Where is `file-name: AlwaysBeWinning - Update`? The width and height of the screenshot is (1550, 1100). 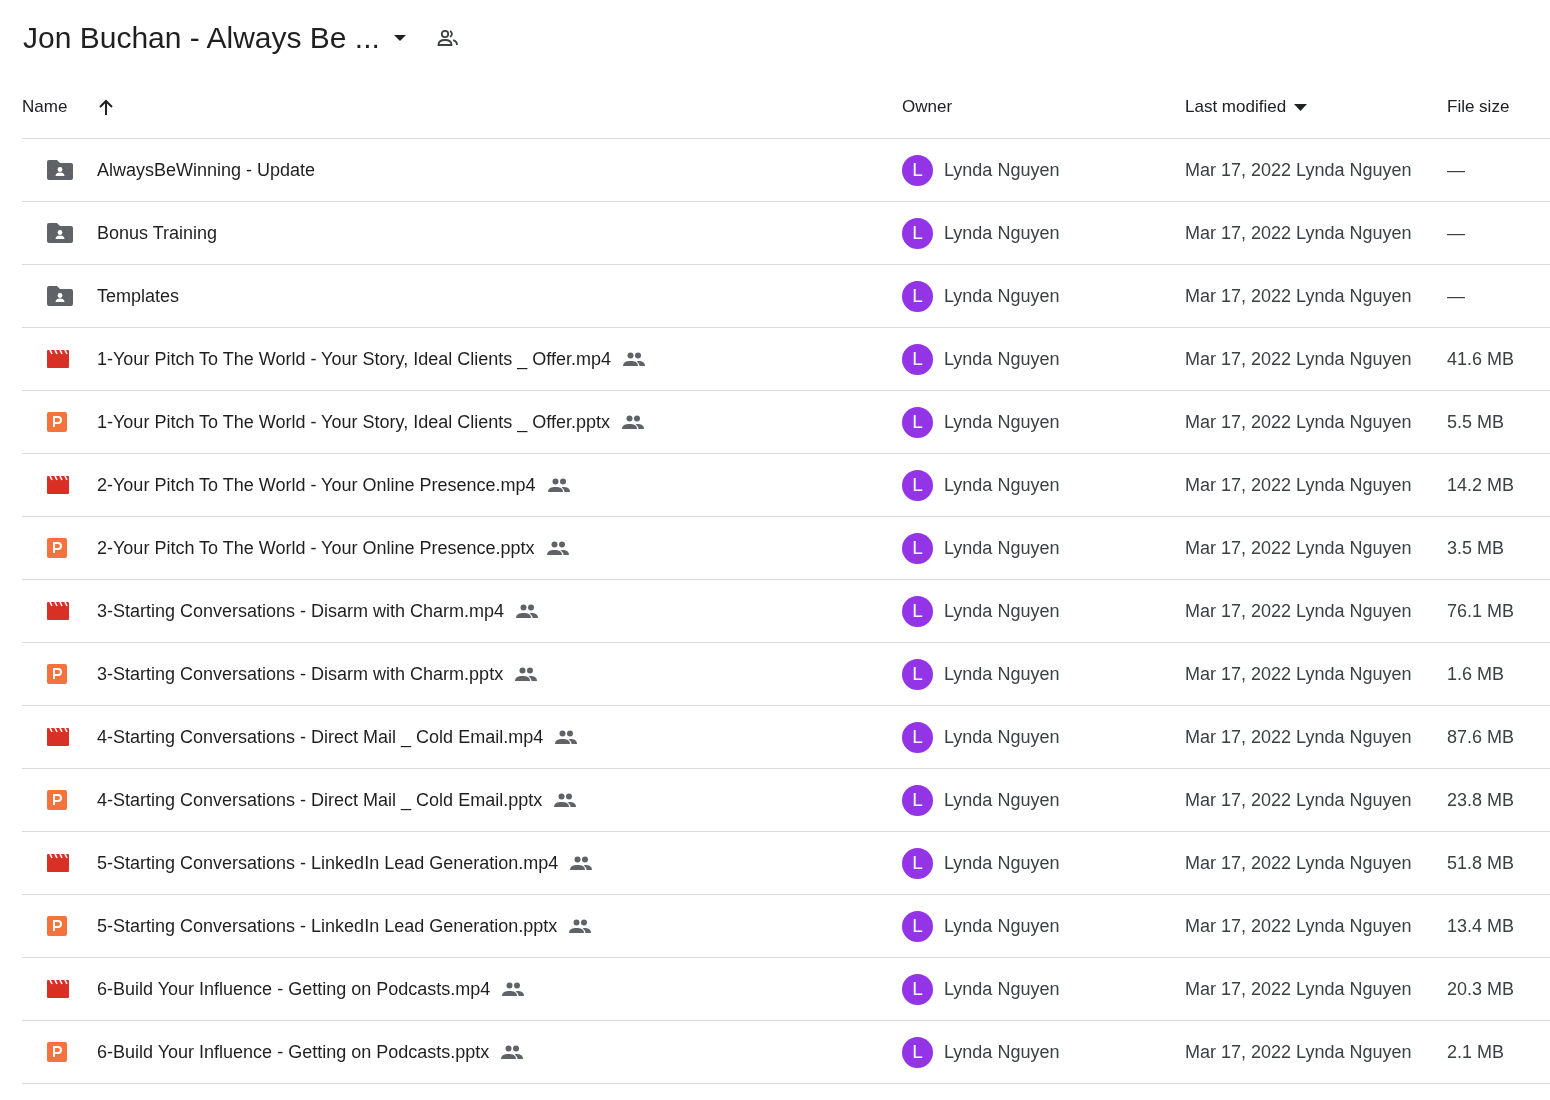 file-name: AlwaysBeWinning - Update is located at coordinates (206, 170).